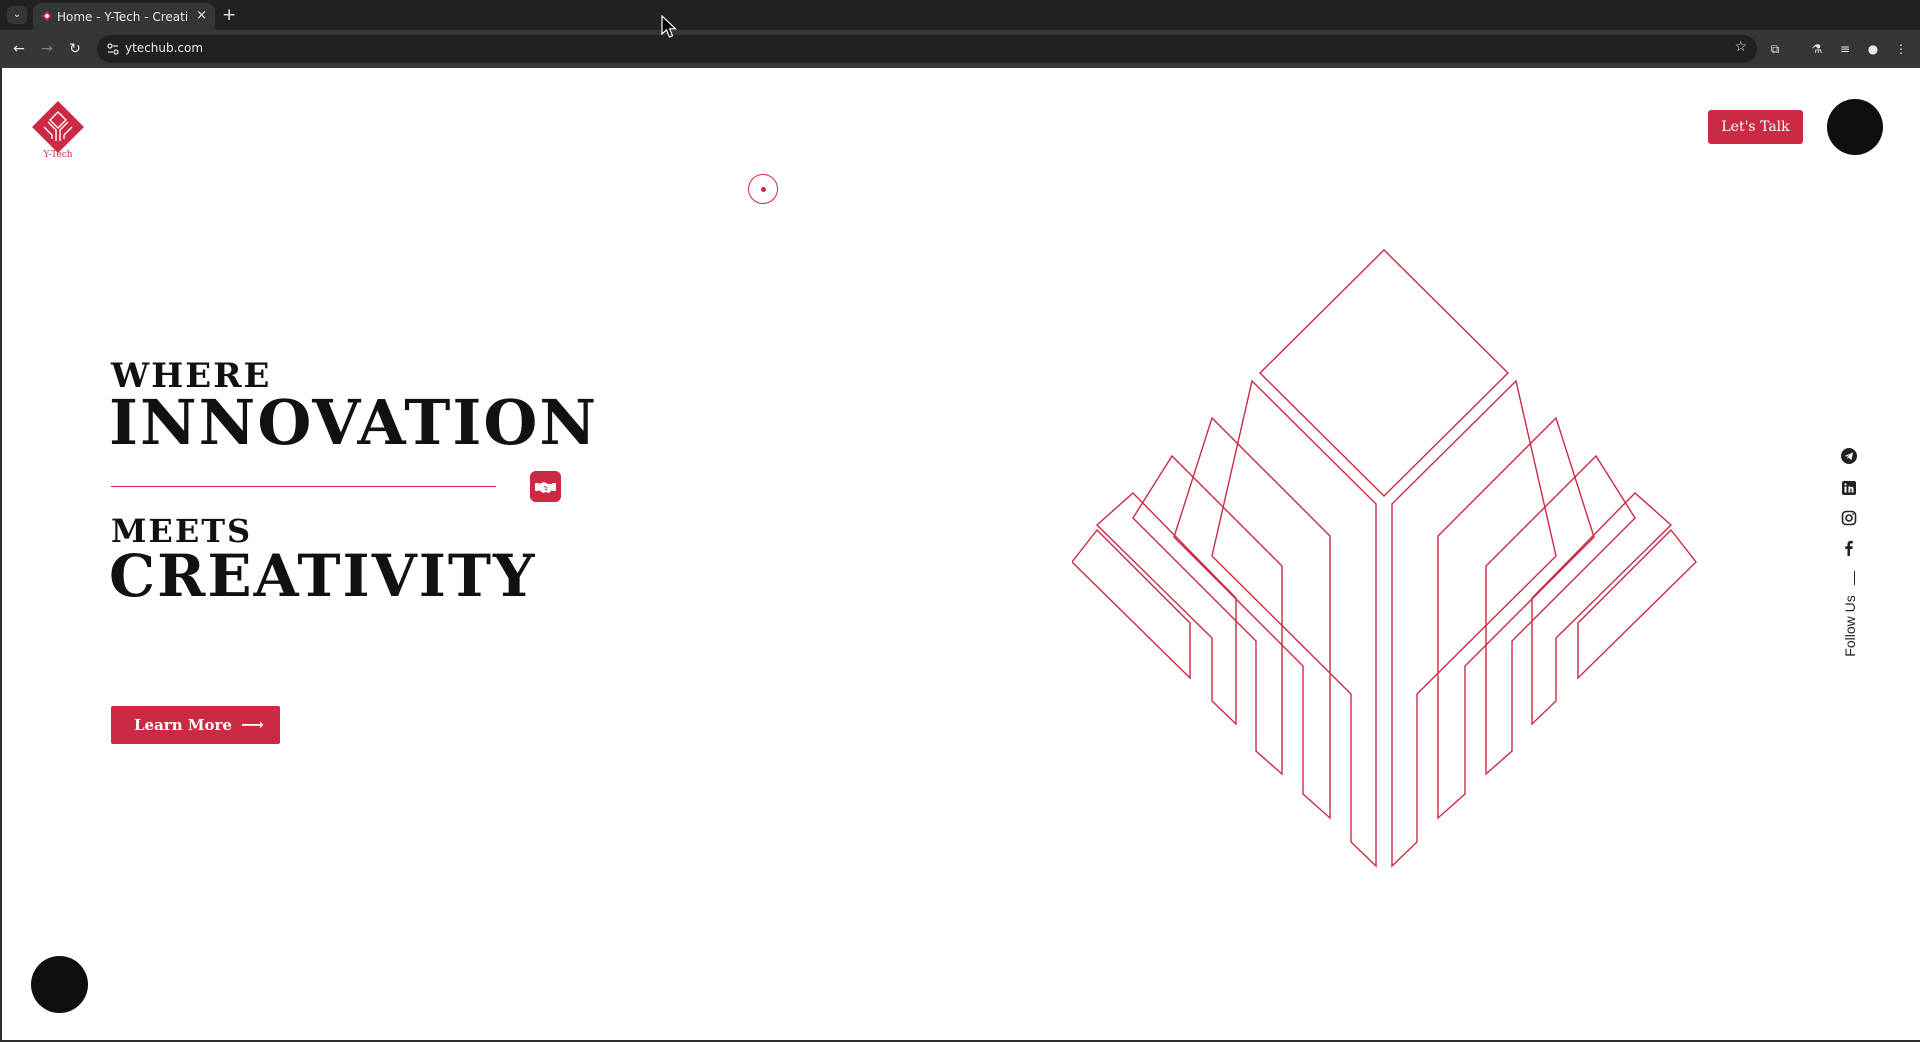 The height and width of the screenshot is (1042, 1920). What do you see at coordinates (1850, 626) in the screenshot?
I see `follow-us-label: Follow Us` at bounding box center [1850, 626].